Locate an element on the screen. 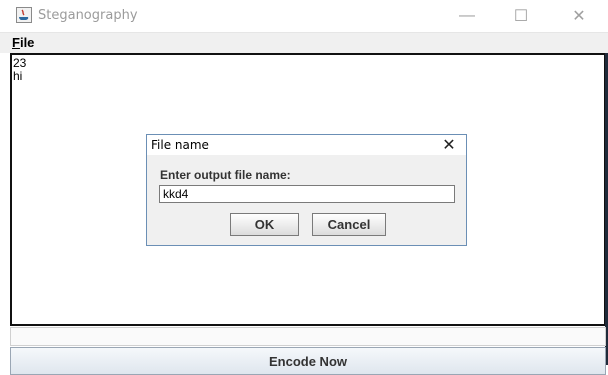 The width and height of the screenshot is (608, 375). status-strip is located at coordinates (308, 336).